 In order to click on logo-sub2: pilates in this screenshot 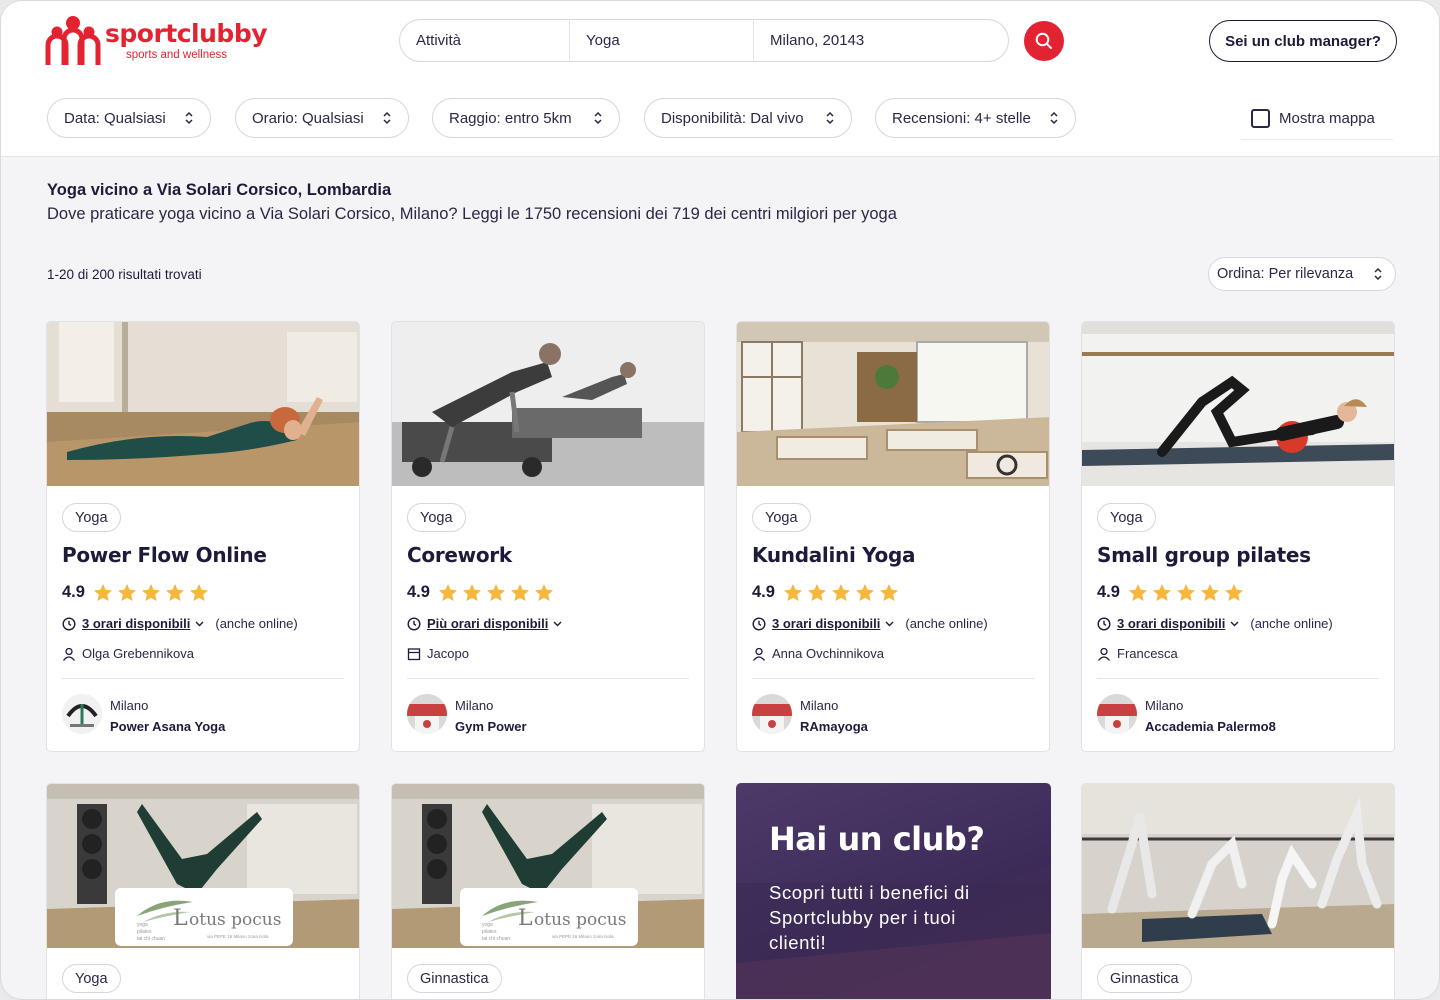, I will do `click(144, 932)`.